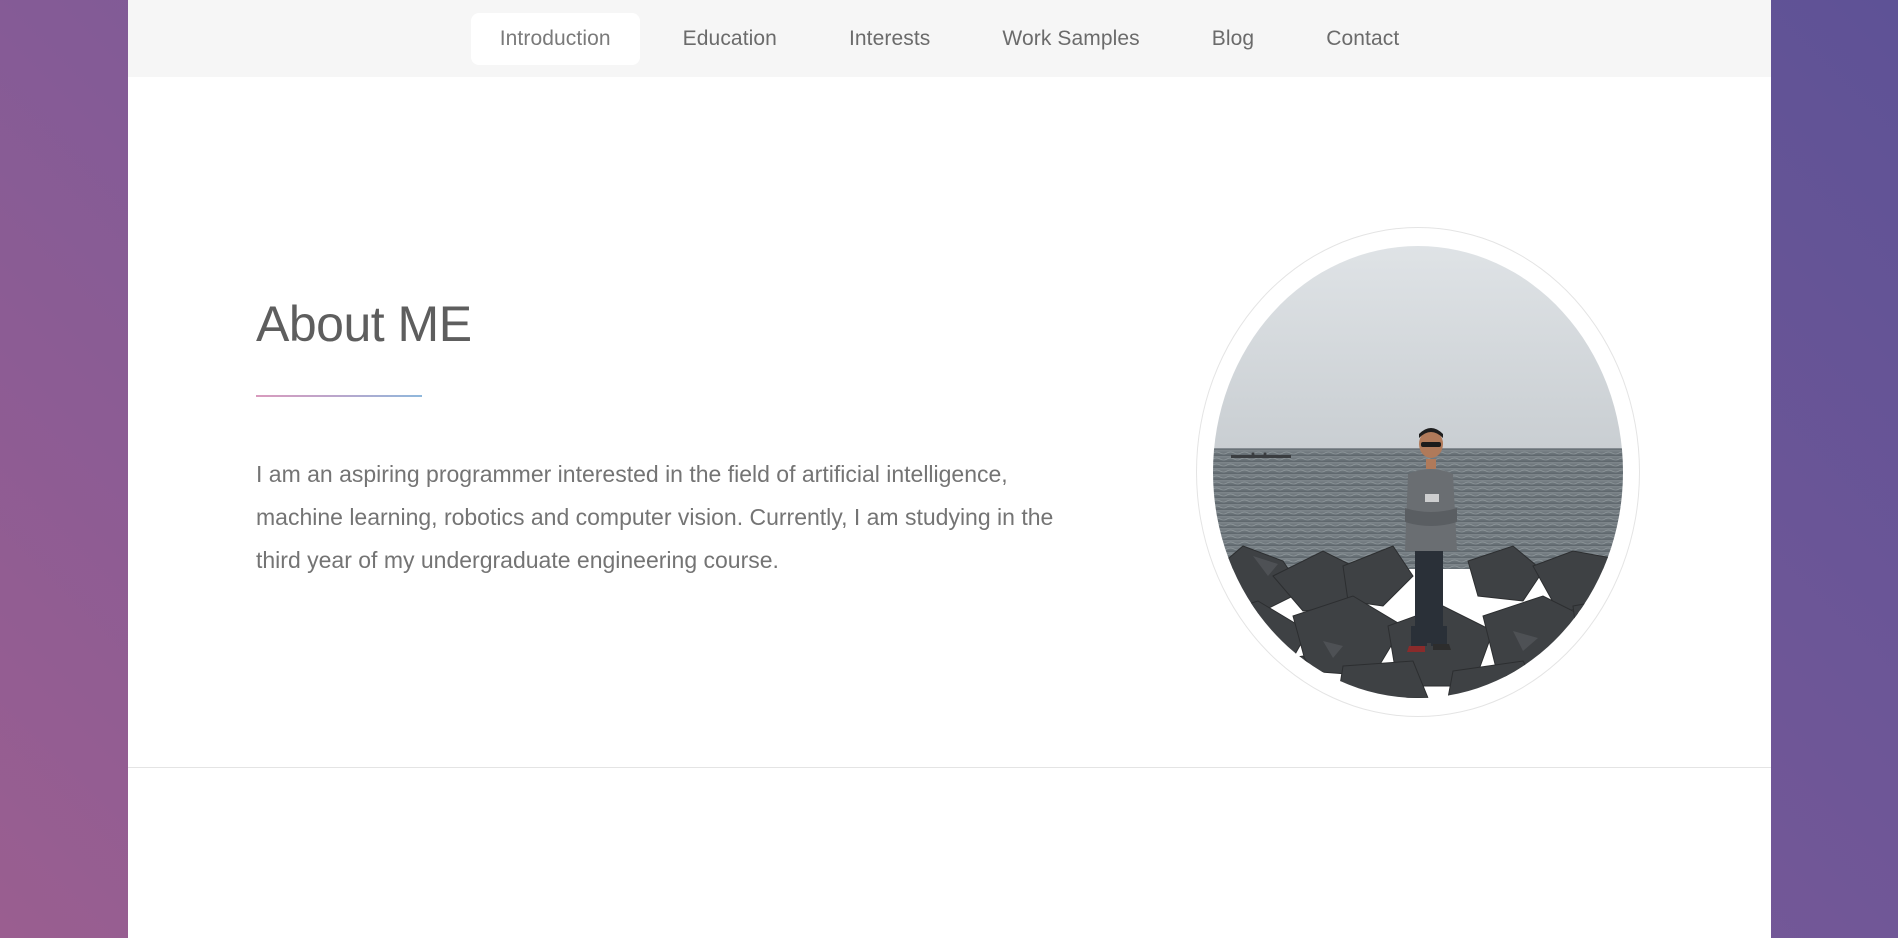  Describe the element at coordinates (949, 767) in the screenshot. I see `section-divider` at that location.